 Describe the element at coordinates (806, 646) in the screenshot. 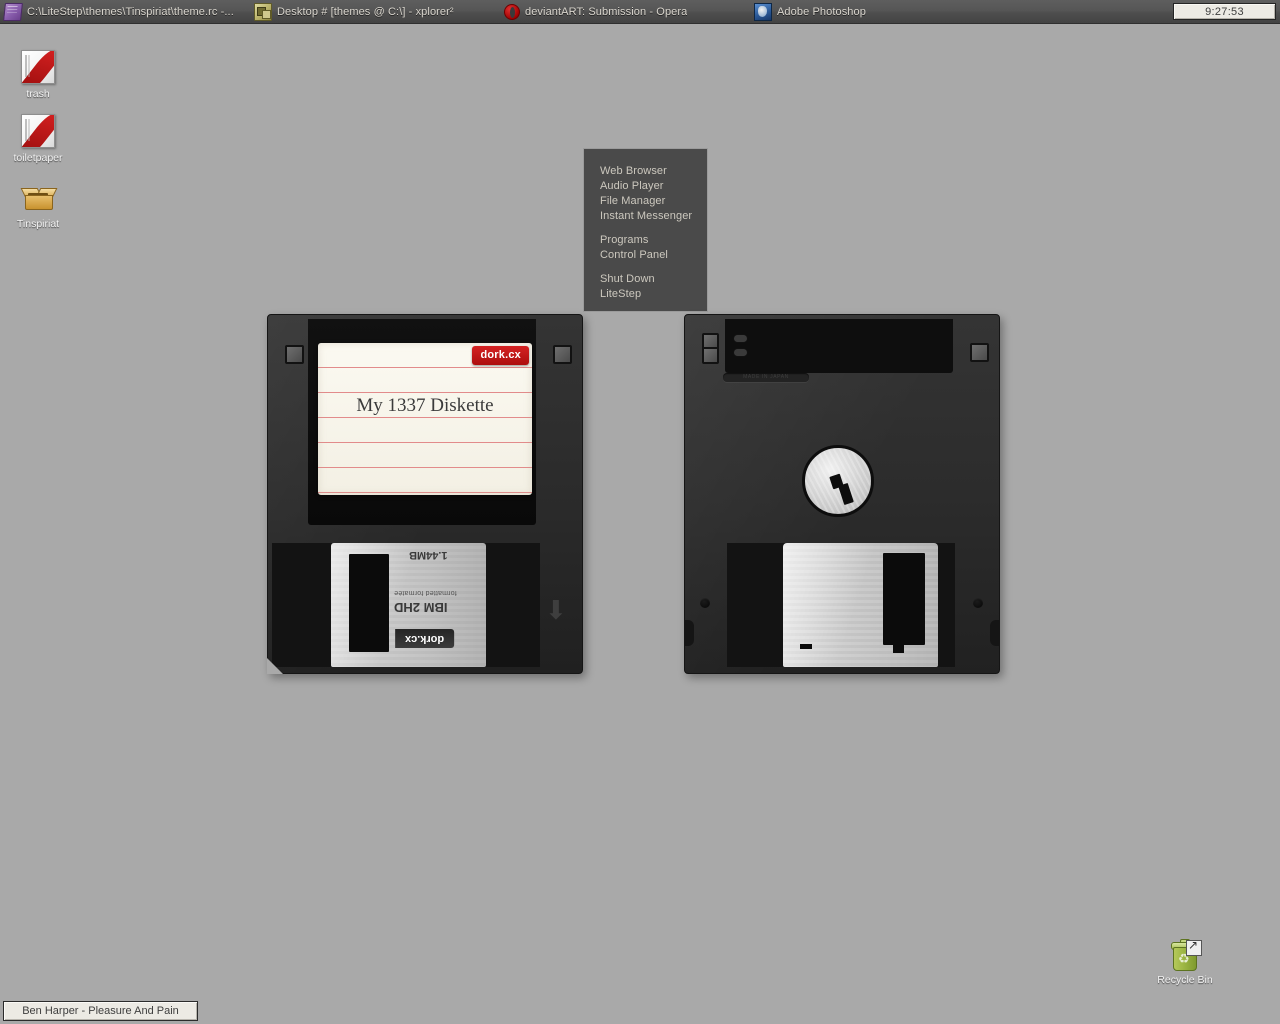

I see `floppy-back-small-notch` at that location.